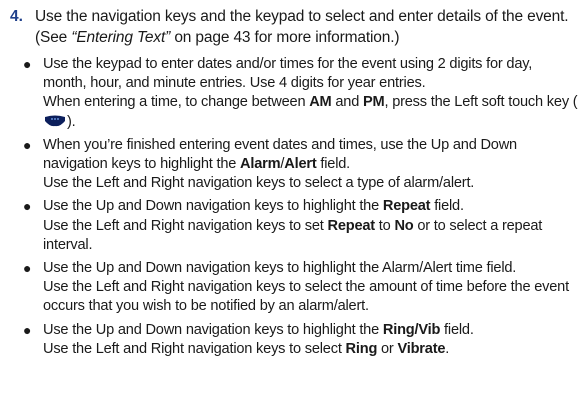  I want to click on repeat-field-label: Repeat, so click(406, 206).